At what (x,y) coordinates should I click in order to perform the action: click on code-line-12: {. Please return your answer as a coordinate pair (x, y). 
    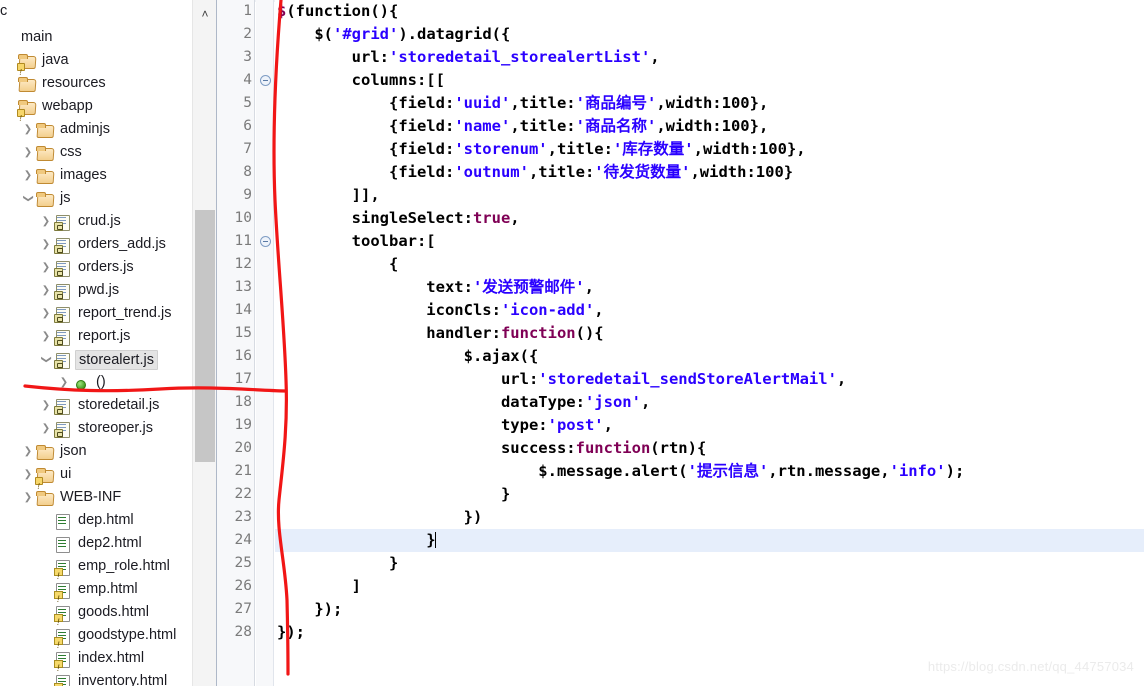
    Looking at the image, I should click on (709, 264).